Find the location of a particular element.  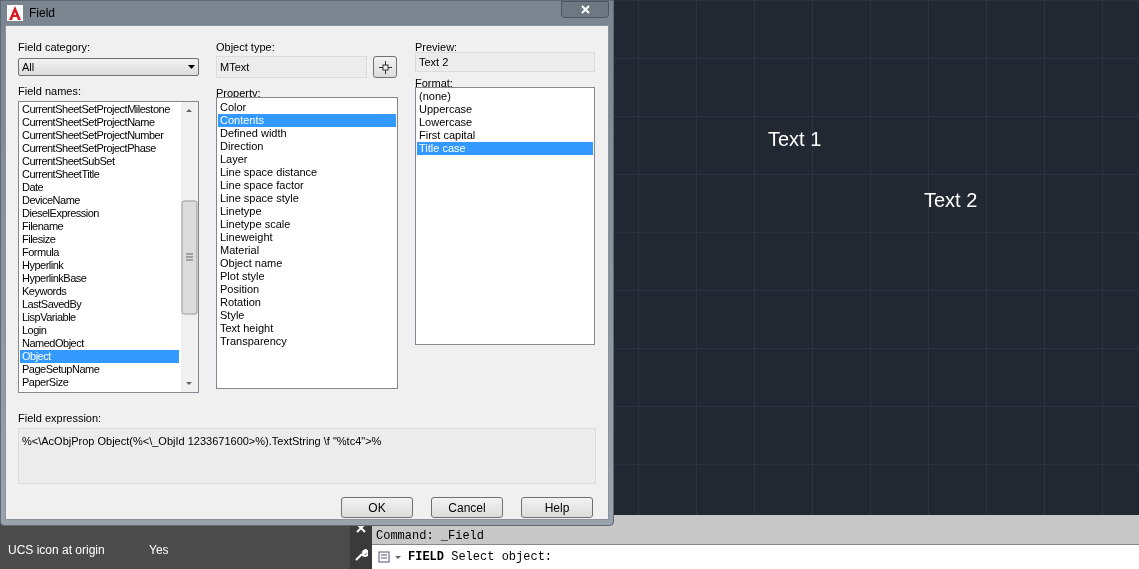

list-item: Login is located at coordinates (99, 330).